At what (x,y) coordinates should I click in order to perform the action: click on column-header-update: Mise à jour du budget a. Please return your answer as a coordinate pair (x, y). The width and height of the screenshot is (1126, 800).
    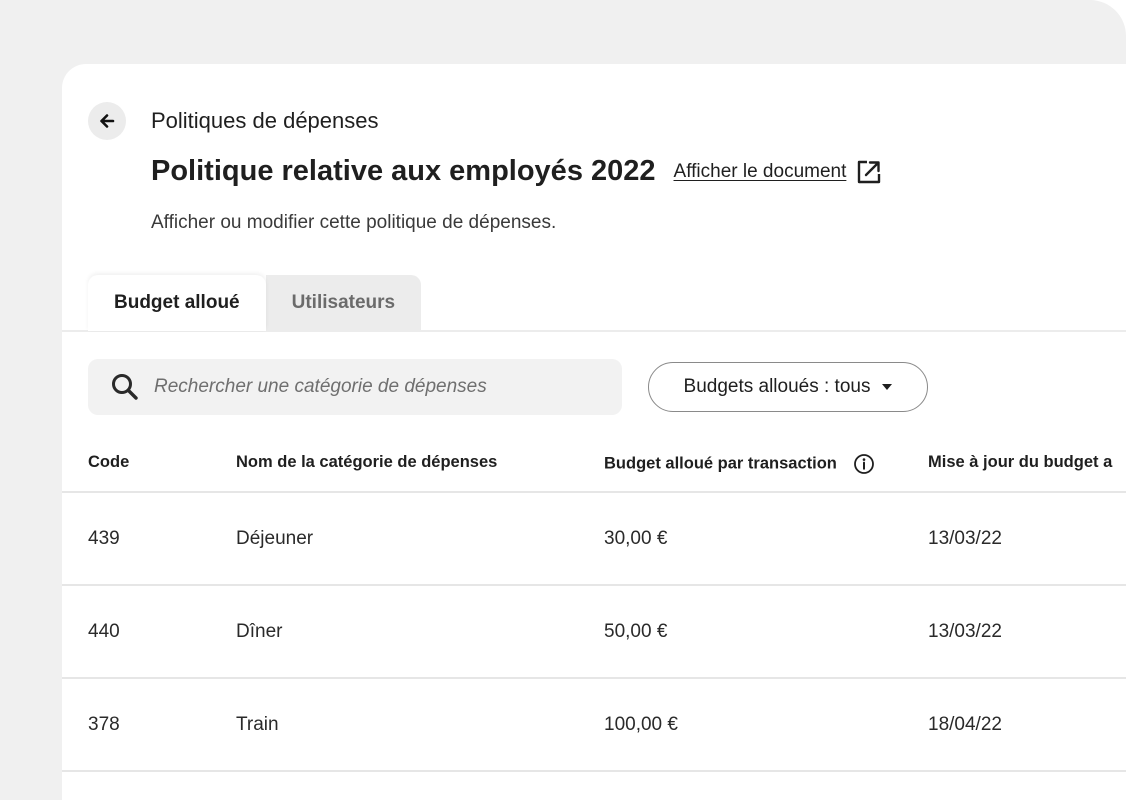
    Looking at the image, I should click on (1020, 462).